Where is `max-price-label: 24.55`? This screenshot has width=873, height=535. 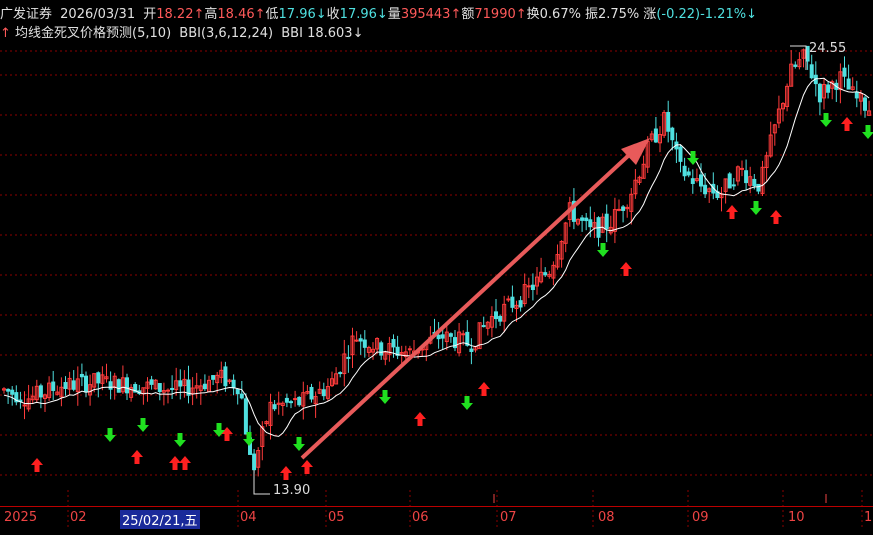 max-price-label: 24.55 is located at coordinates (827, 48).